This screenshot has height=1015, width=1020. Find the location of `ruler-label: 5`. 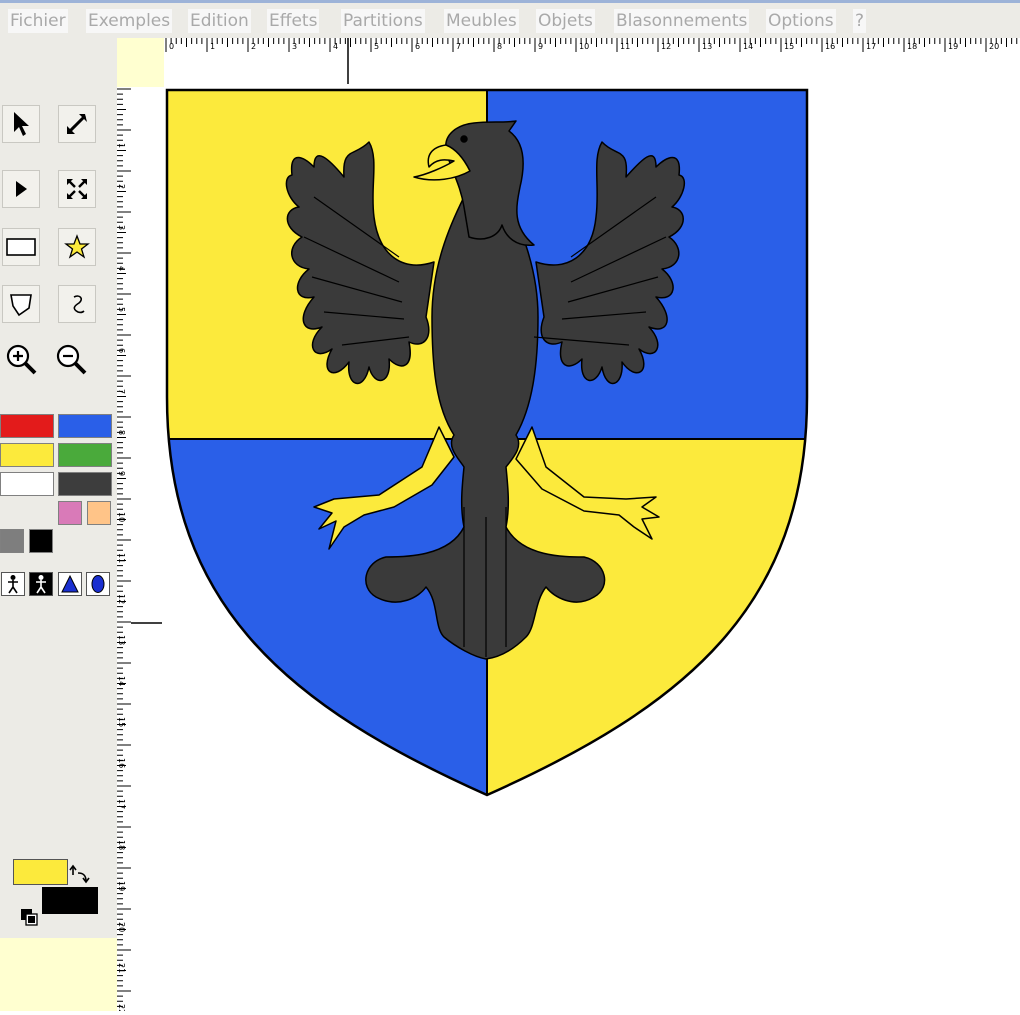

ruler-label: 5 is located at coordinates (376, 46).